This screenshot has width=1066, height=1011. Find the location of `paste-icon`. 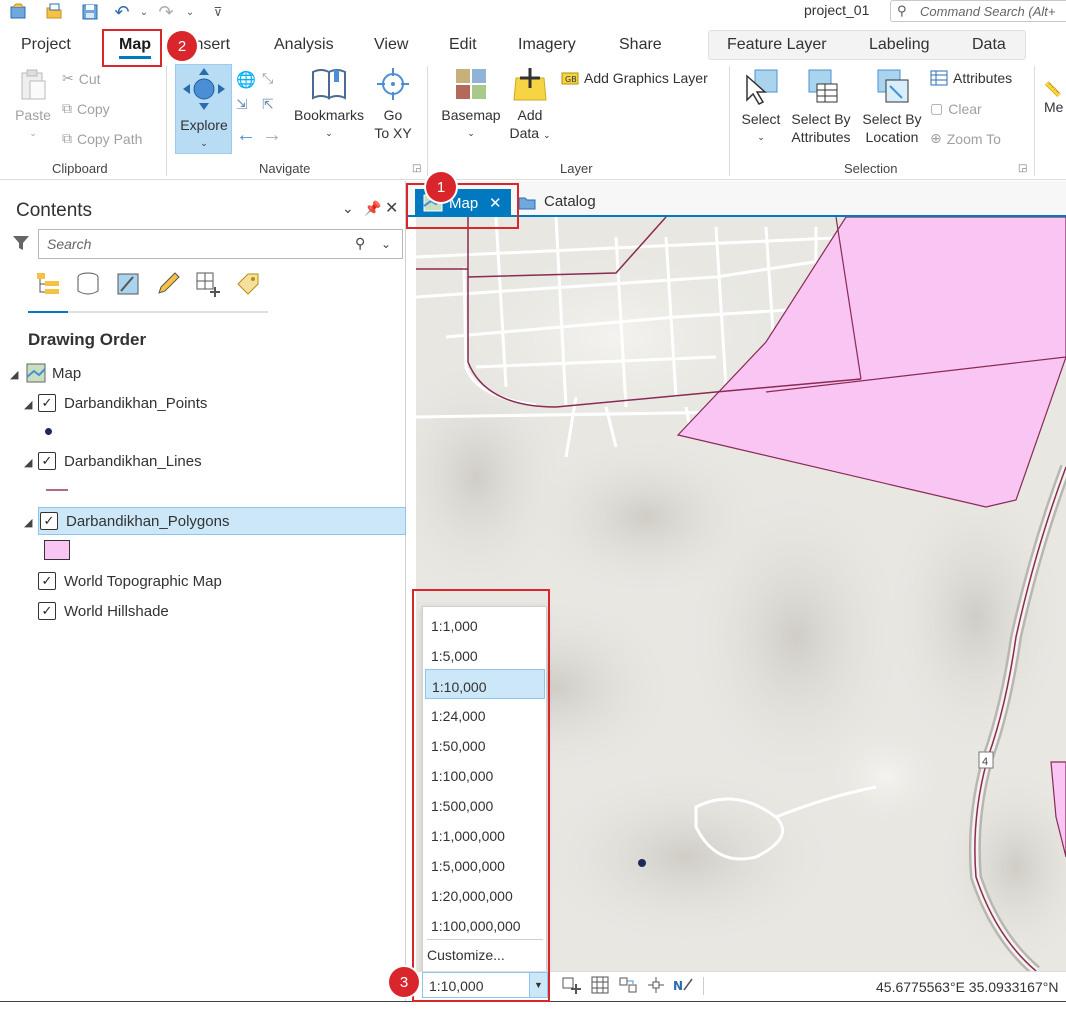

paste-icon is located at coordinates (33, 84).